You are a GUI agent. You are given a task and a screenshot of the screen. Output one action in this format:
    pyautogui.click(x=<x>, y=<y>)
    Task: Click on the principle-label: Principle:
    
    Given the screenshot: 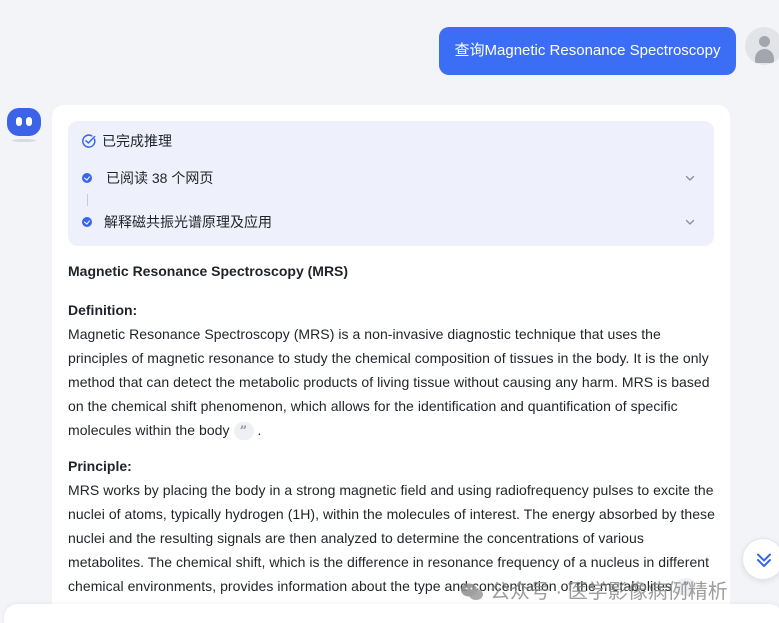 What is the action you would take?
    pyautogui.click(x=100, y=466)
    